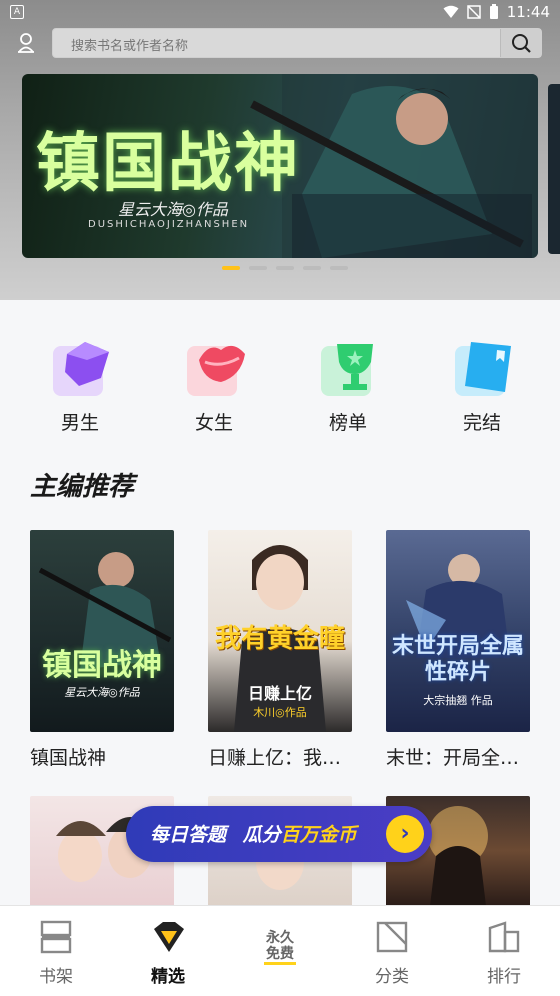 The image size is (560, 996). Describe the element at coordinates (169, 224) in the screenshot. I see `banner-pinyin: DUSHICHAOJIZHANSHEN` at that location.